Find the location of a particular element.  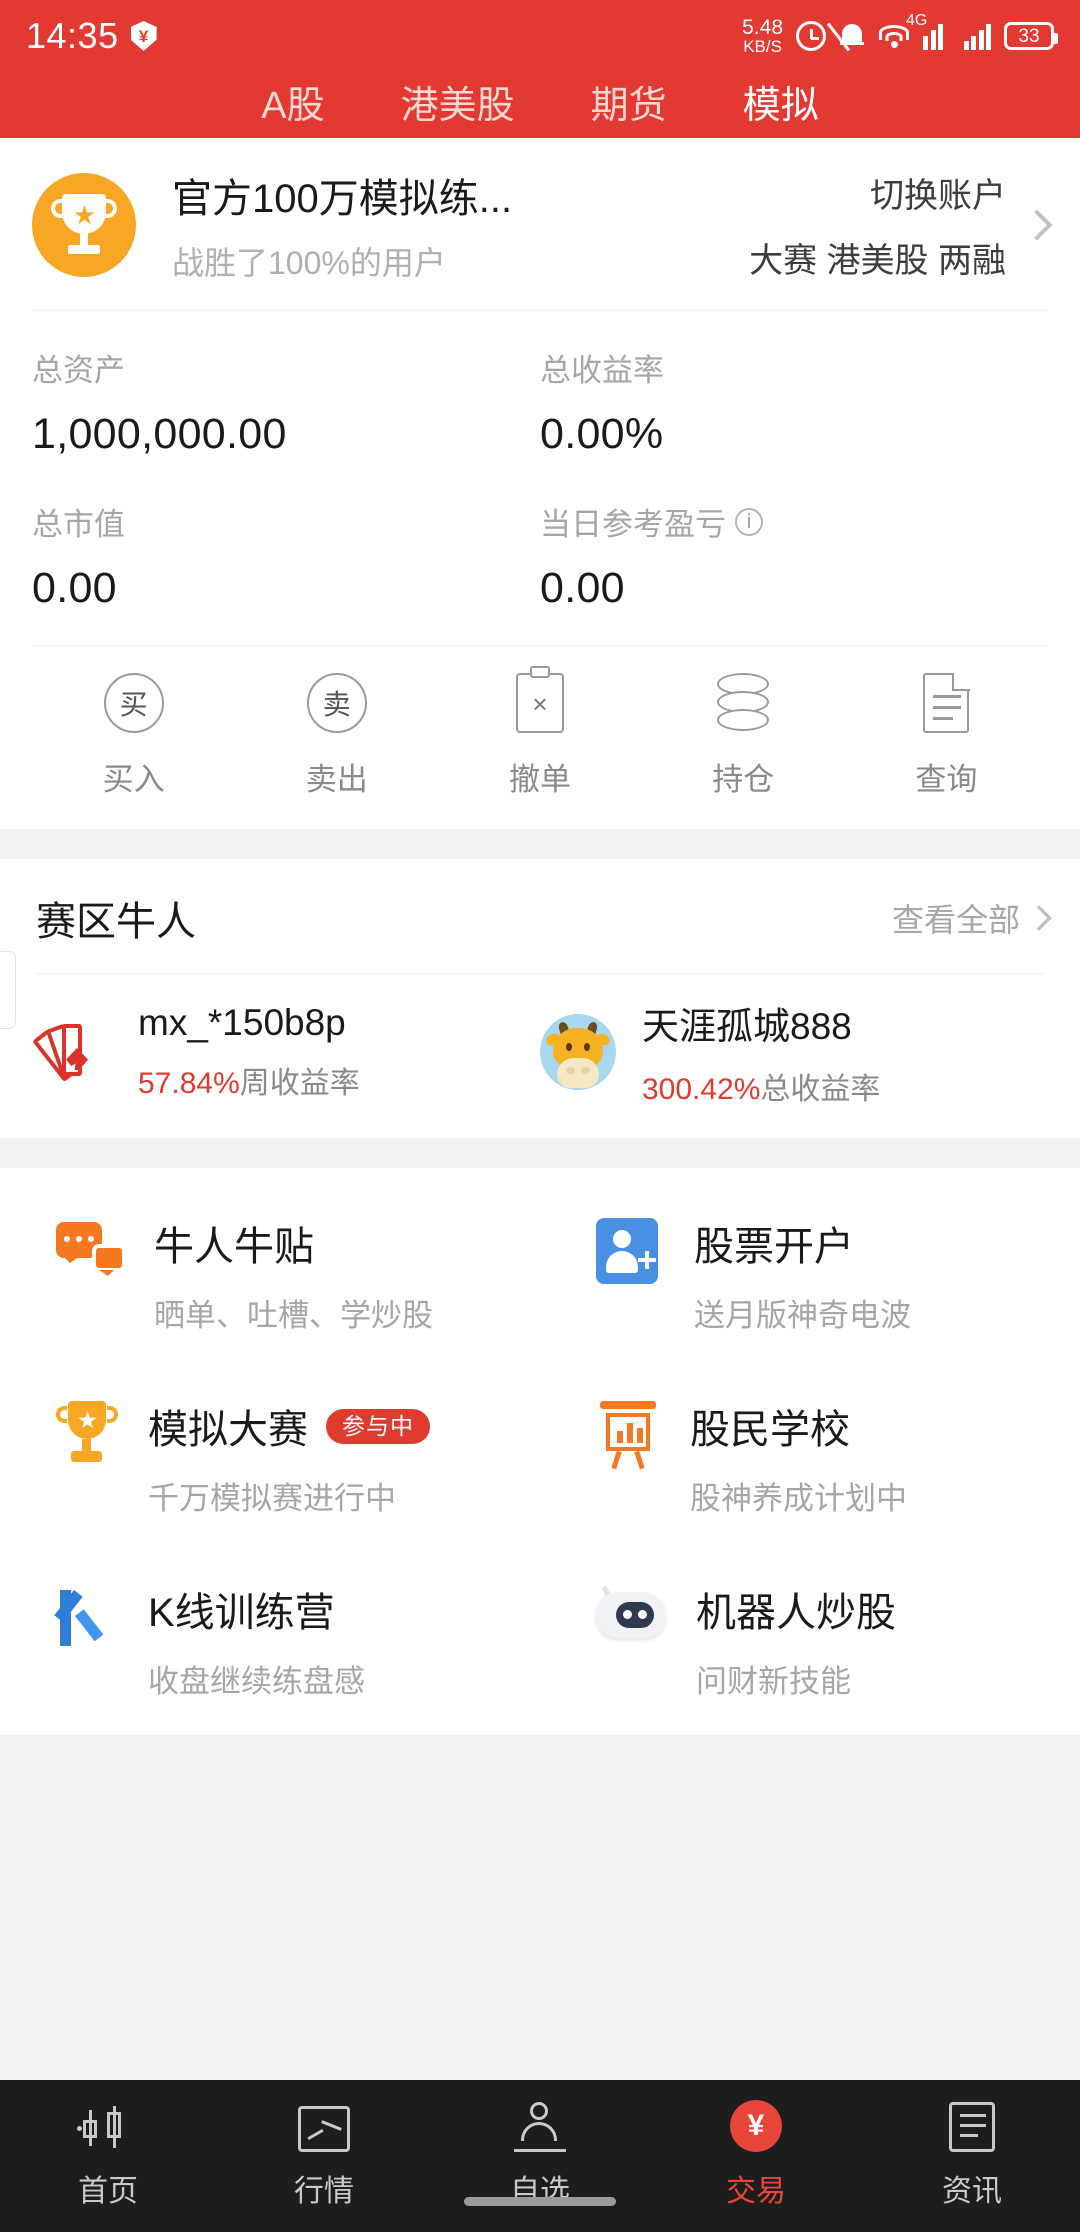

trader-rate: 300.42%总收益率 is located at coordinates (761, 1086).